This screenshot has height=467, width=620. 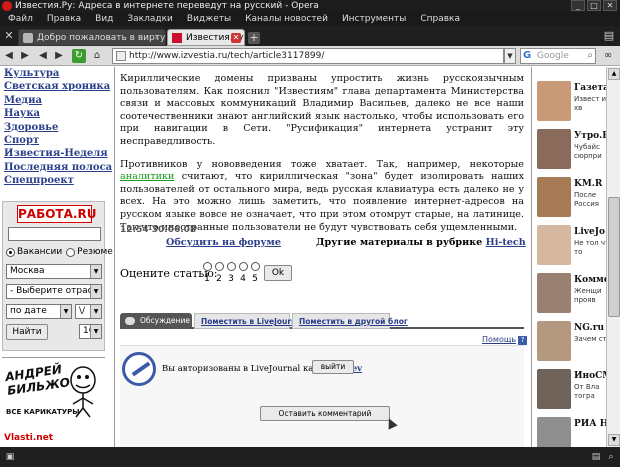 I want to click on view-icon: ▤, so click(x=596, y=457).